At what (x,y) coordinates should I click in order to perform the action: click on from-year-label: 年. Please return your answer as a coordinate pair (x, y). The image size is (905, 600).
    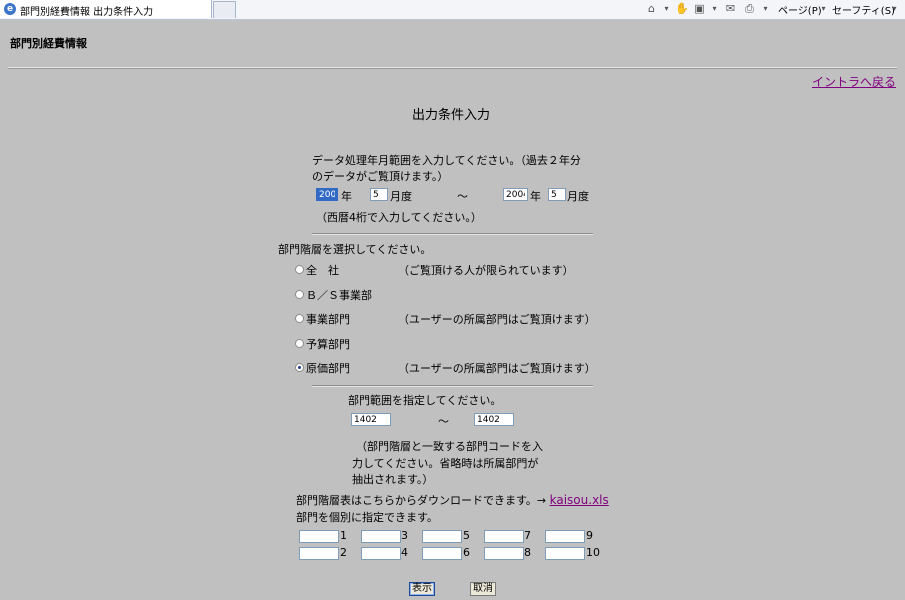
    Looking at the image, I should click on (346, 196).